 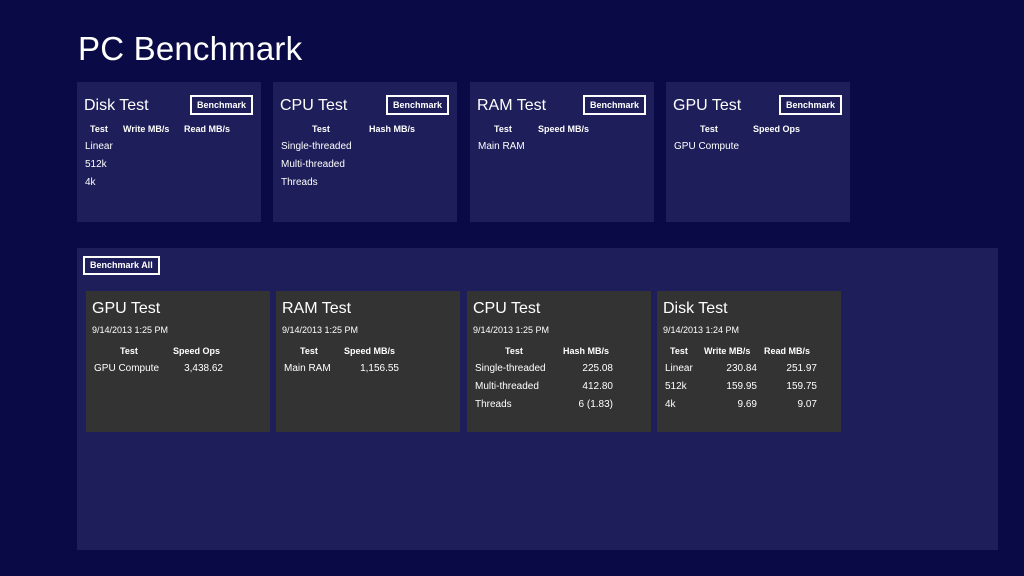 What do you see at coordinates (379, 368) in the screenshot?
I see `row-value: 1,156.55` at bounding box center [379, 368].